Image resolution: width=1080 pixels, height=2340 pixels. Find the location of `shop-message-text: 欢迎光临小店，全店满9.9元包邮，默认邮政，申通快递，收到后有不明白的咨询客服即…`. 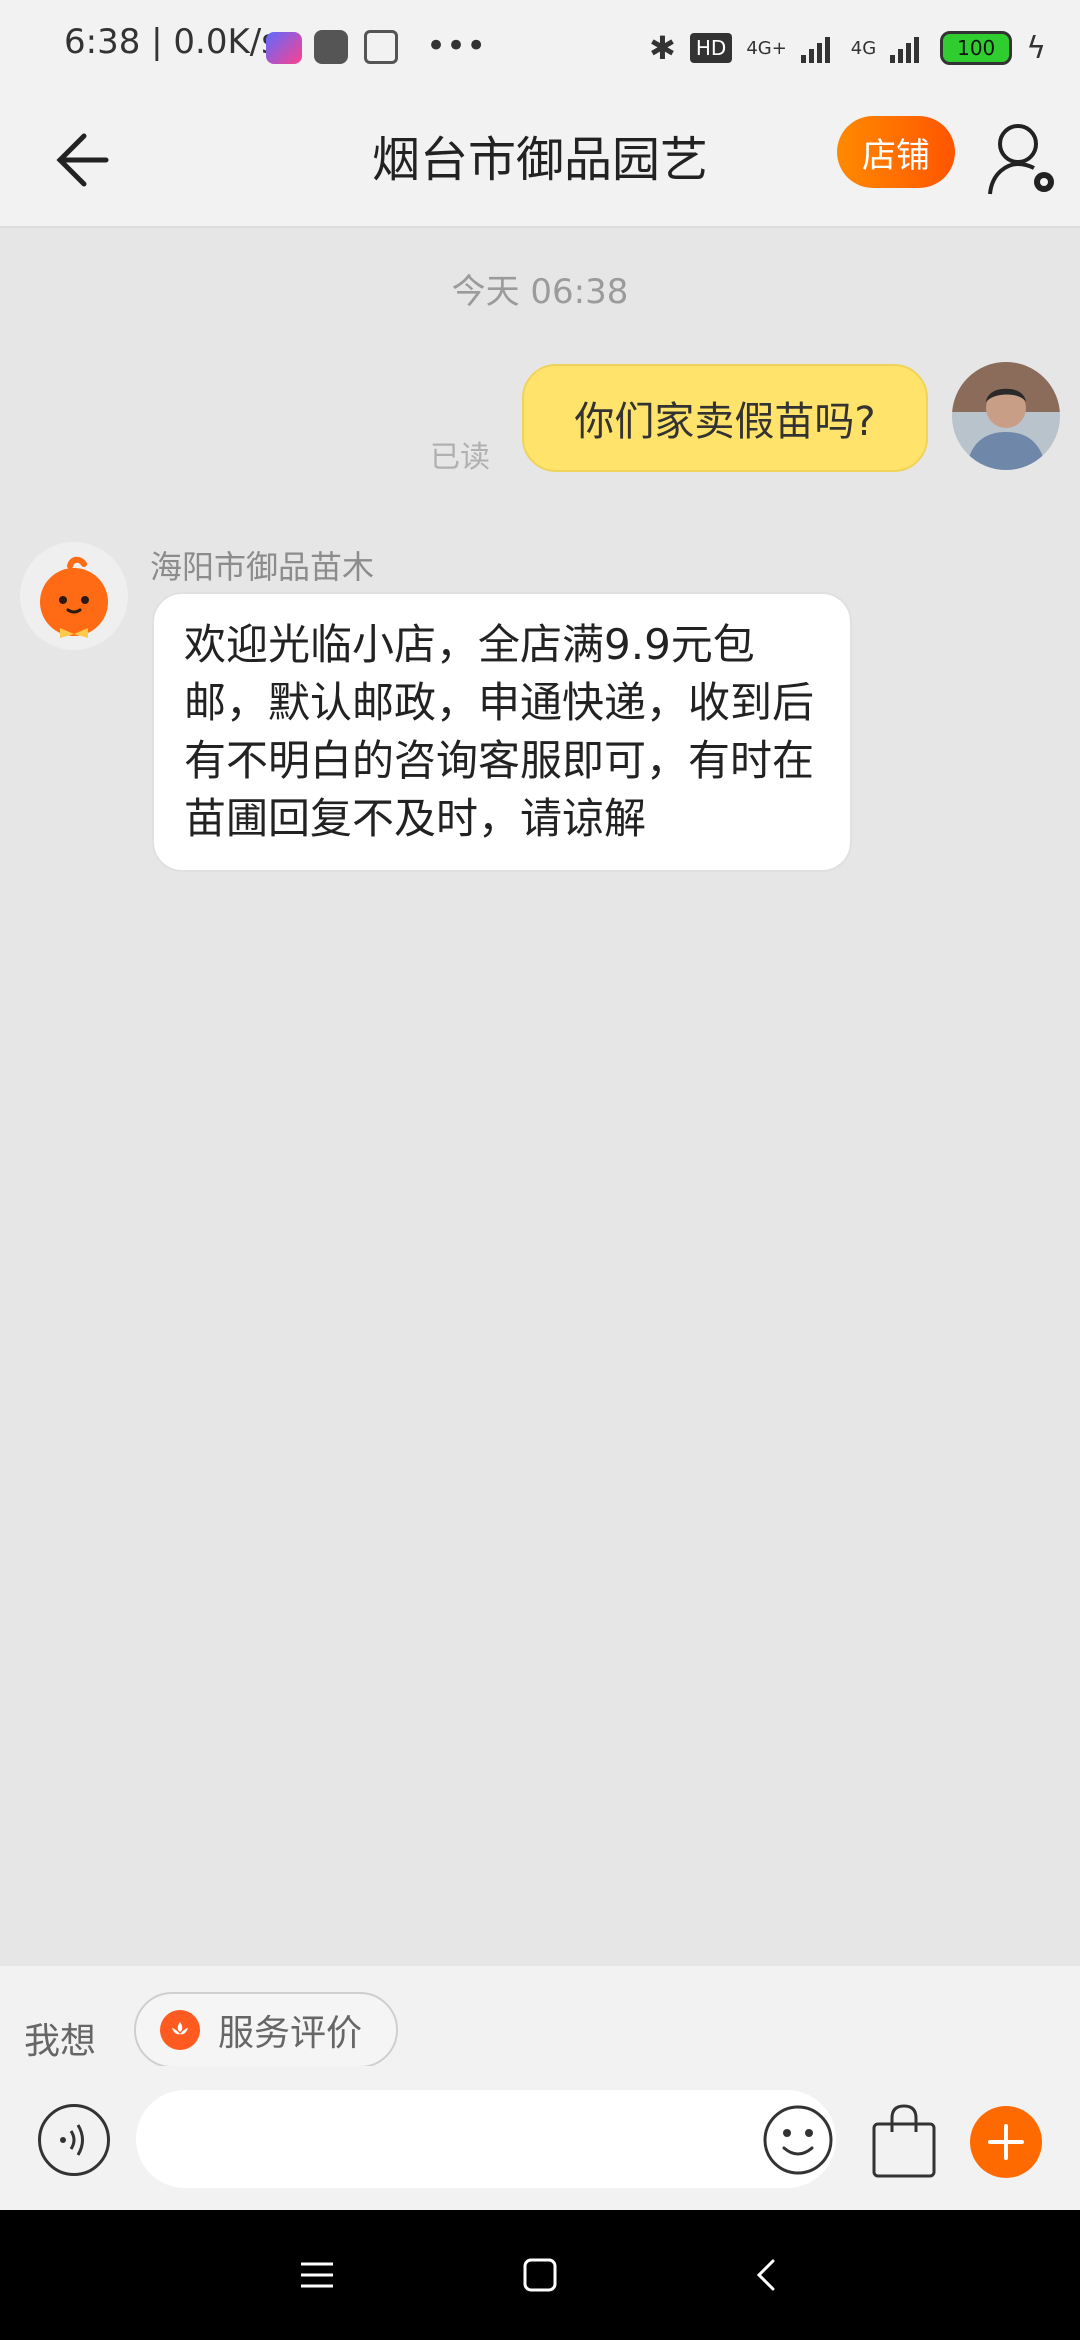

shop-message-text: 欢迎光临小店，全店满9.9元包邮，默认邮政，申通快递，收到后有不明白的咨询客服即… is located at coordinates (499, 731).